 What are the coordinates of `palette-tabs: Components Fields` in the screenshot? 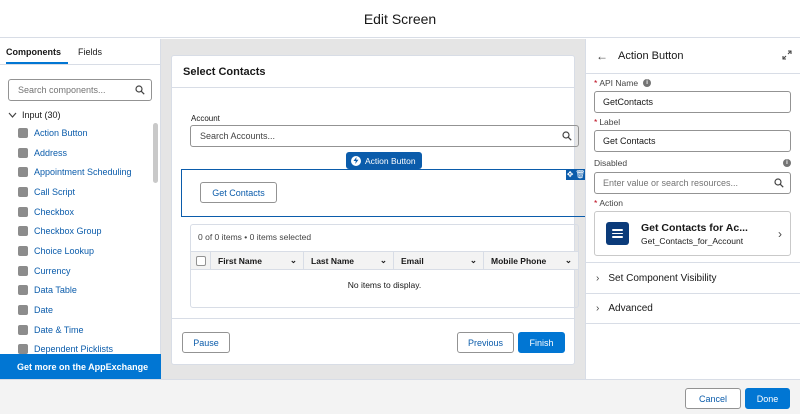 It's located at (80, 52).